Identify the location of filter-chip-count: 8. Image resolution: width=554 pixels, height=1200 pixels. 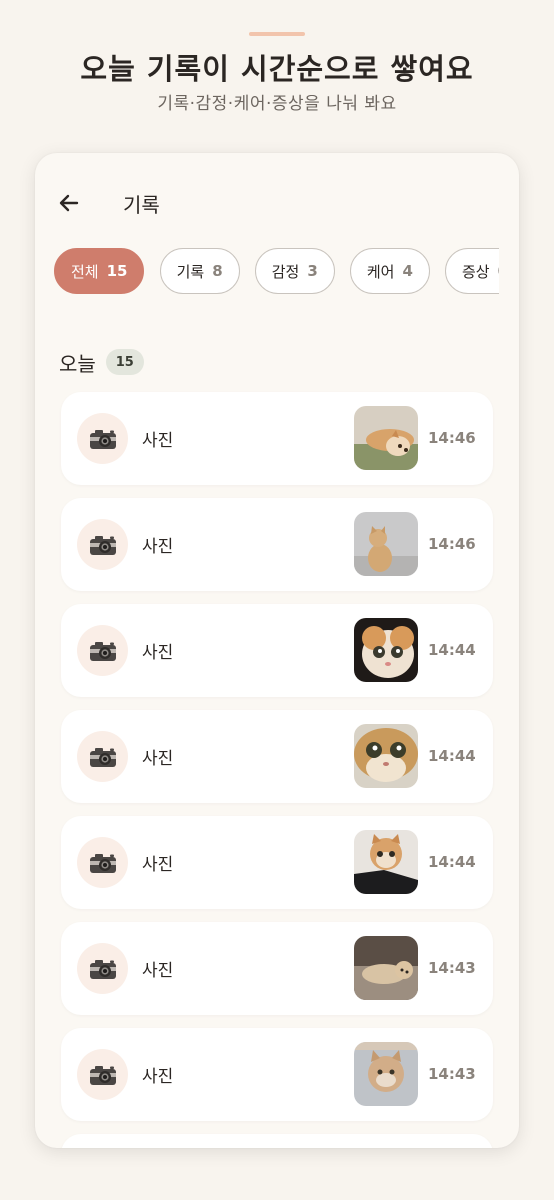
(217, 271).